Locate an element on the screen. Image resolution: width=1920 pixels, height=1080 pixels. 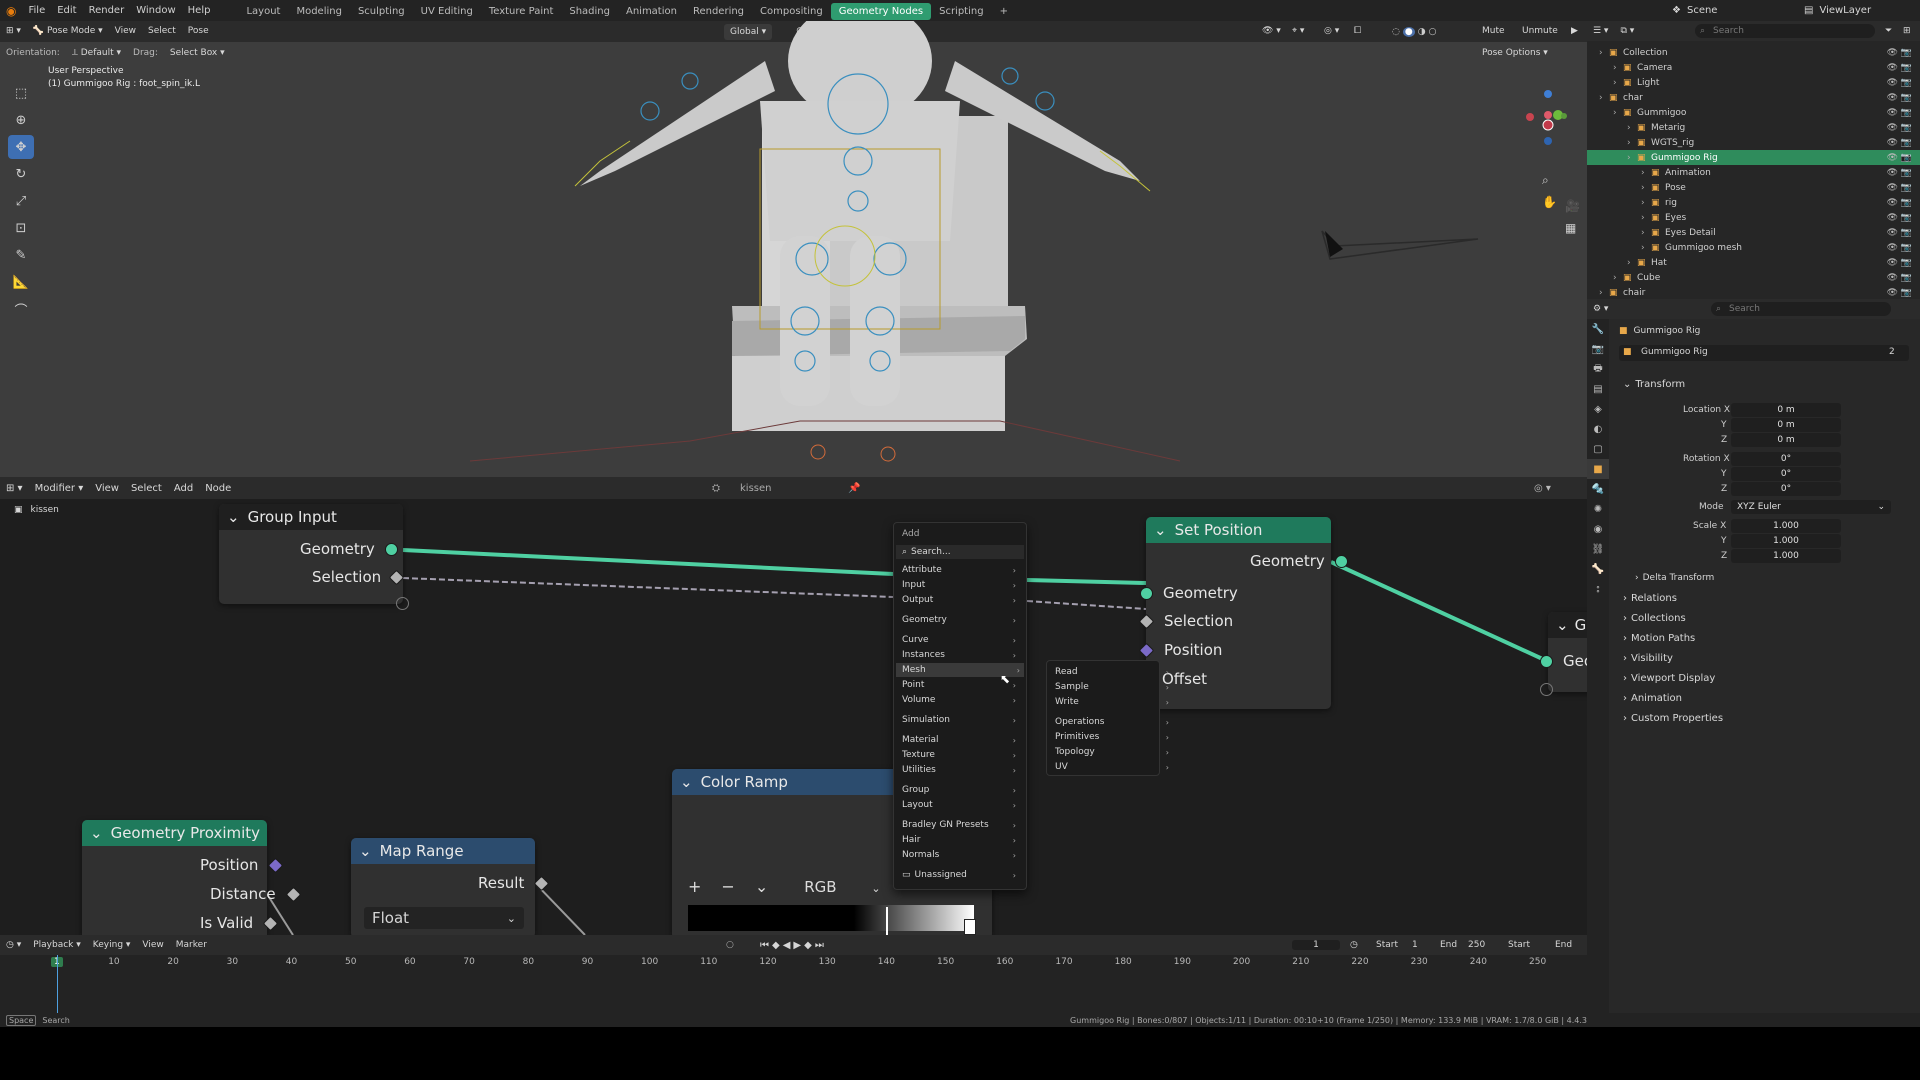
outliner-row: › ▣ rig 👁 📷 is located at coordinates (1753, 202).